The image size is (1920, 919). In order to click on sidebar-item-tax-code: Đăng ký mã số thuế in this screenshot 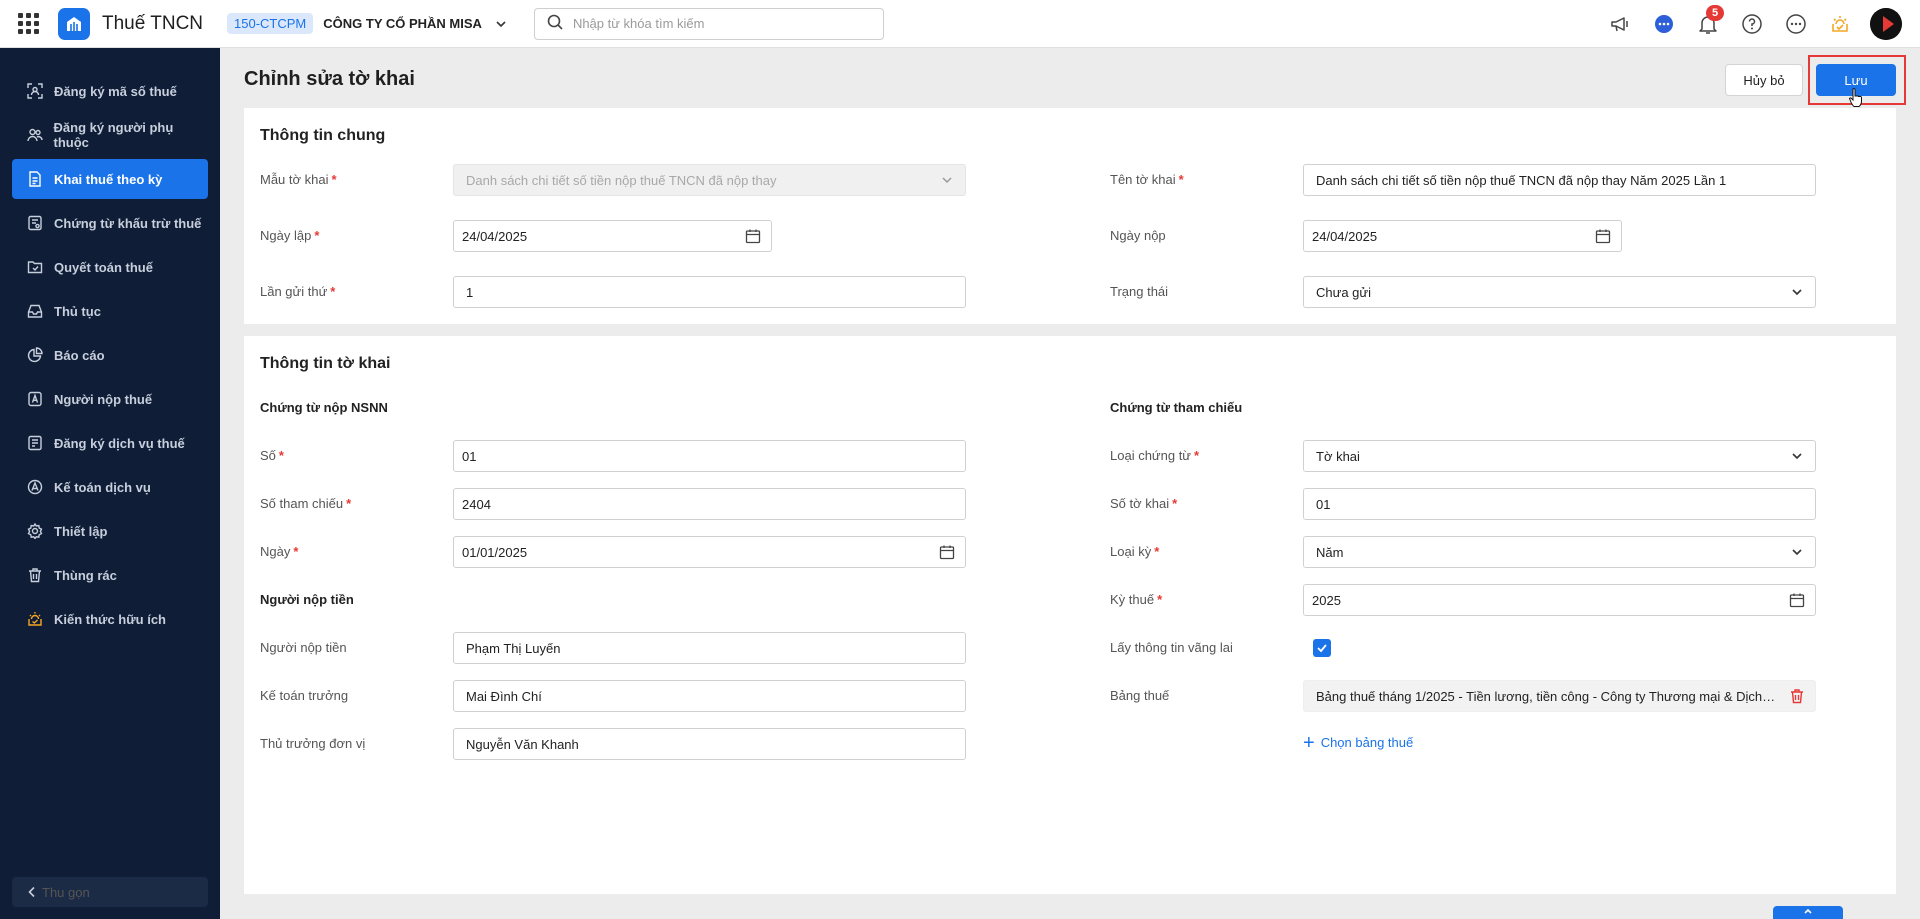, I will do `click(110, 91)`.